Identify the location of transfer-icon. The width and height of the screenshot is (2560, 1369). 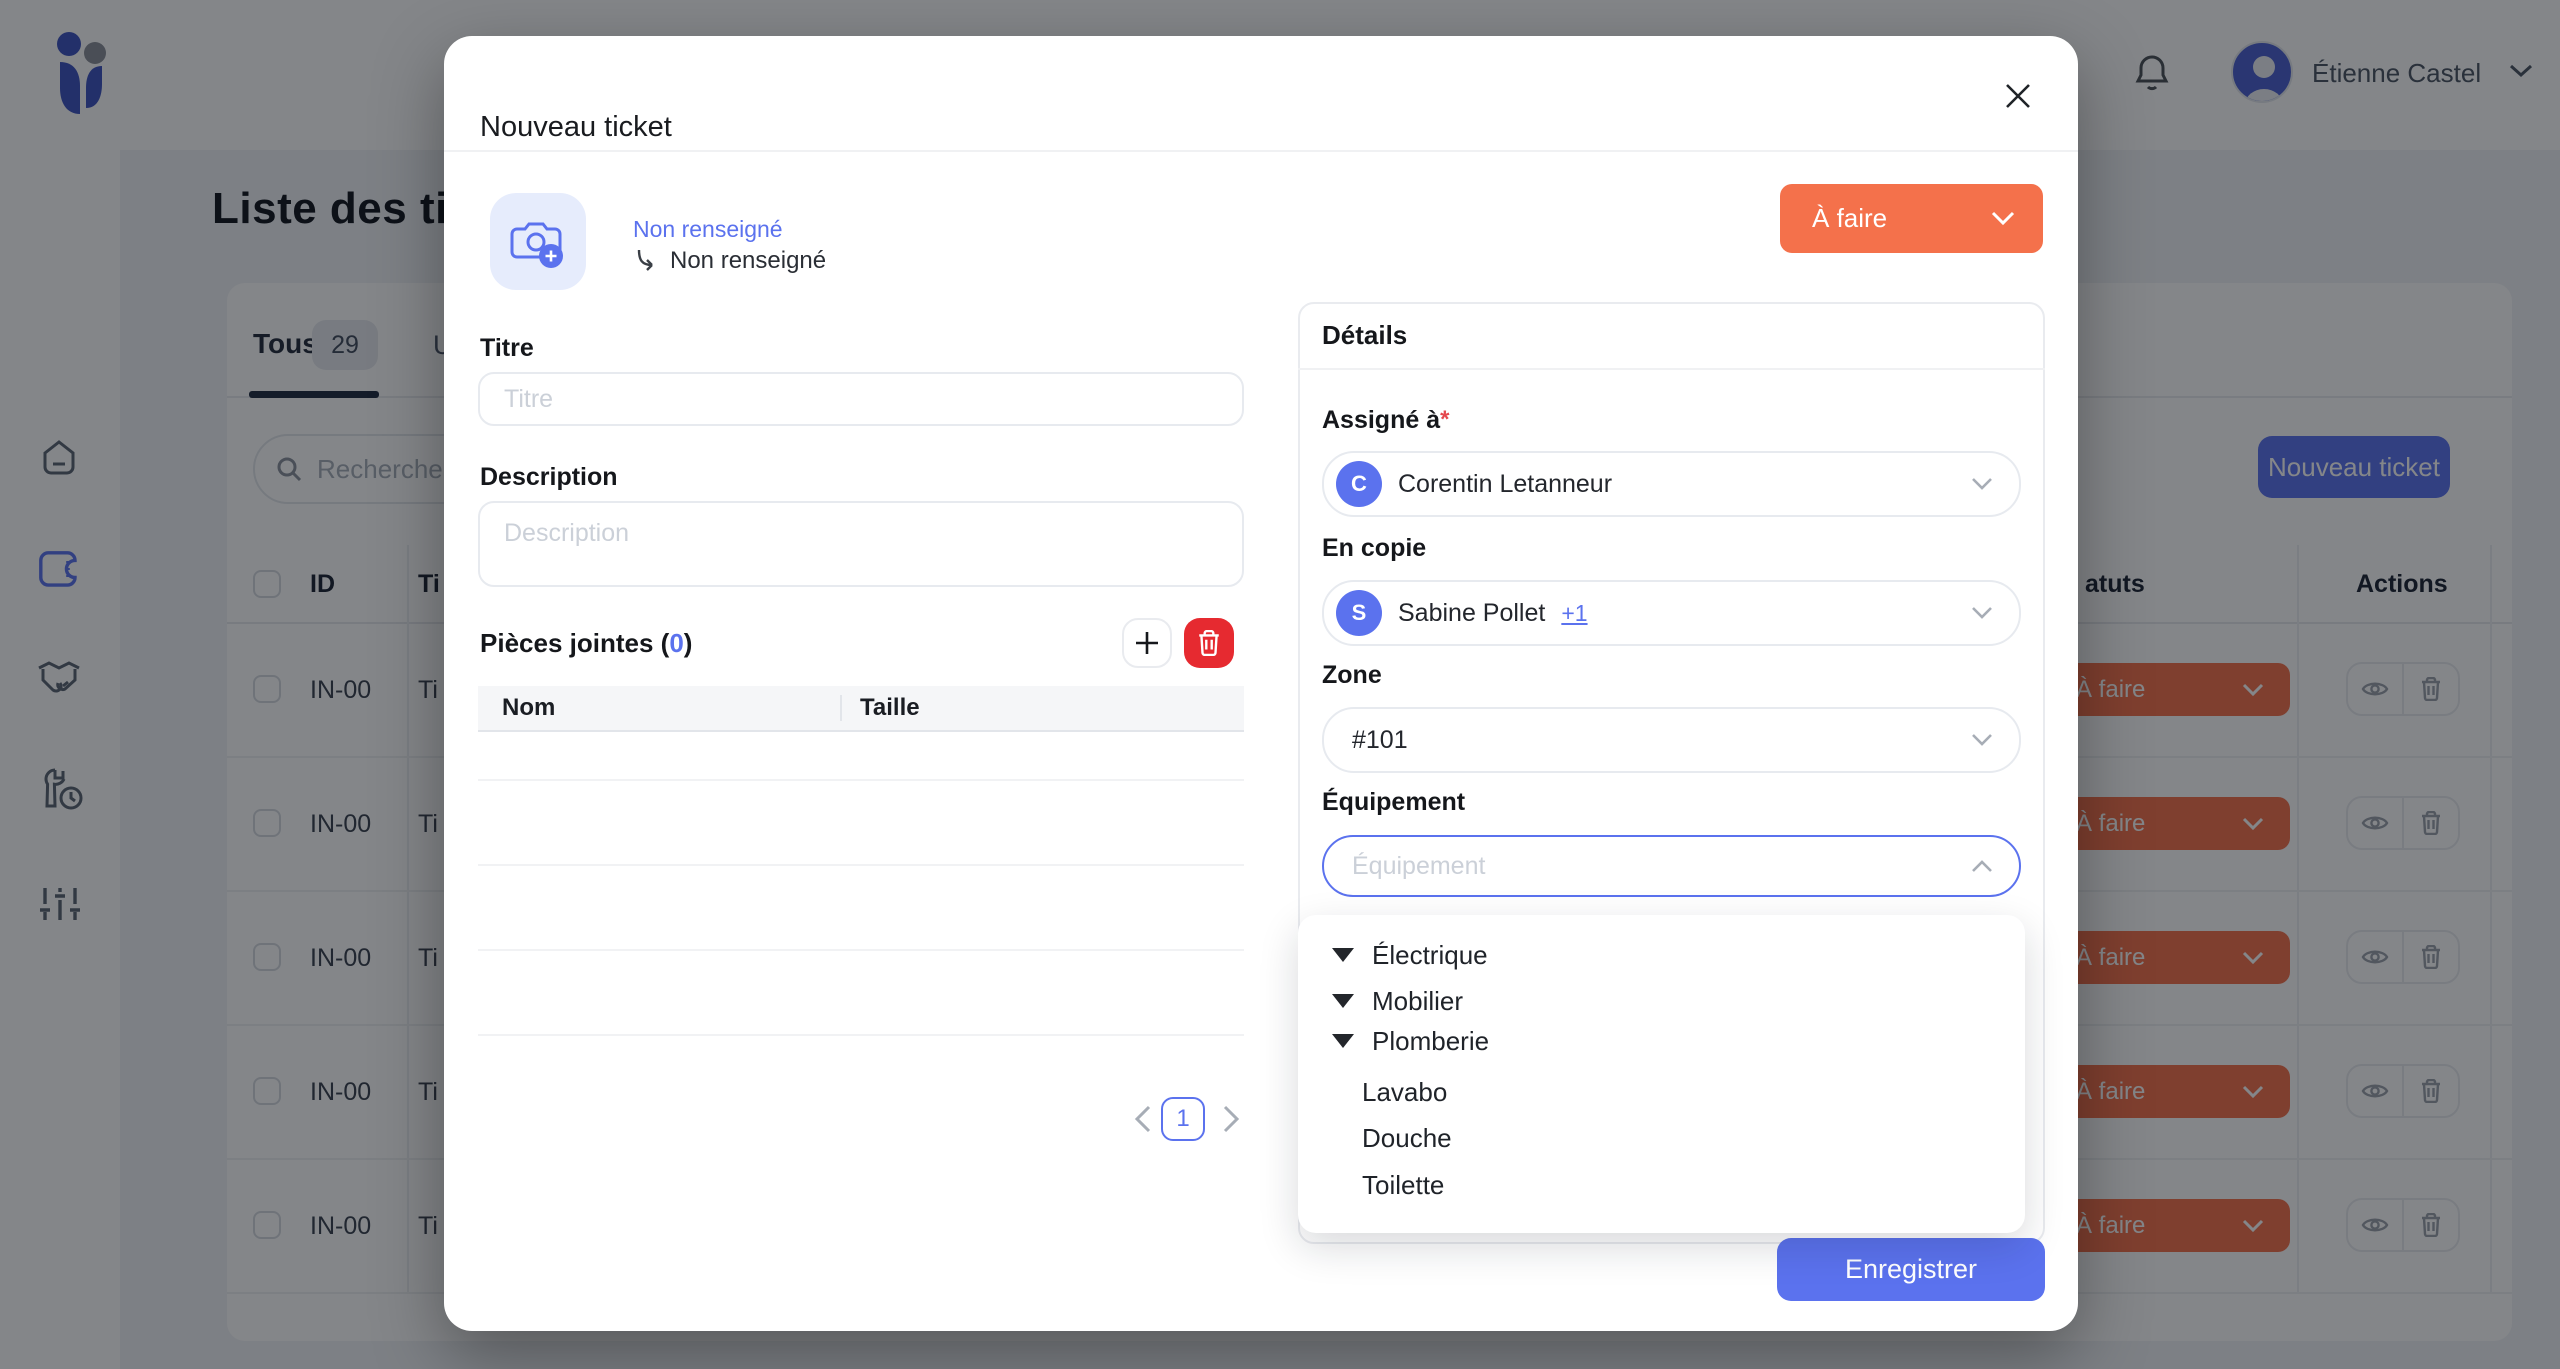
(646, 261).